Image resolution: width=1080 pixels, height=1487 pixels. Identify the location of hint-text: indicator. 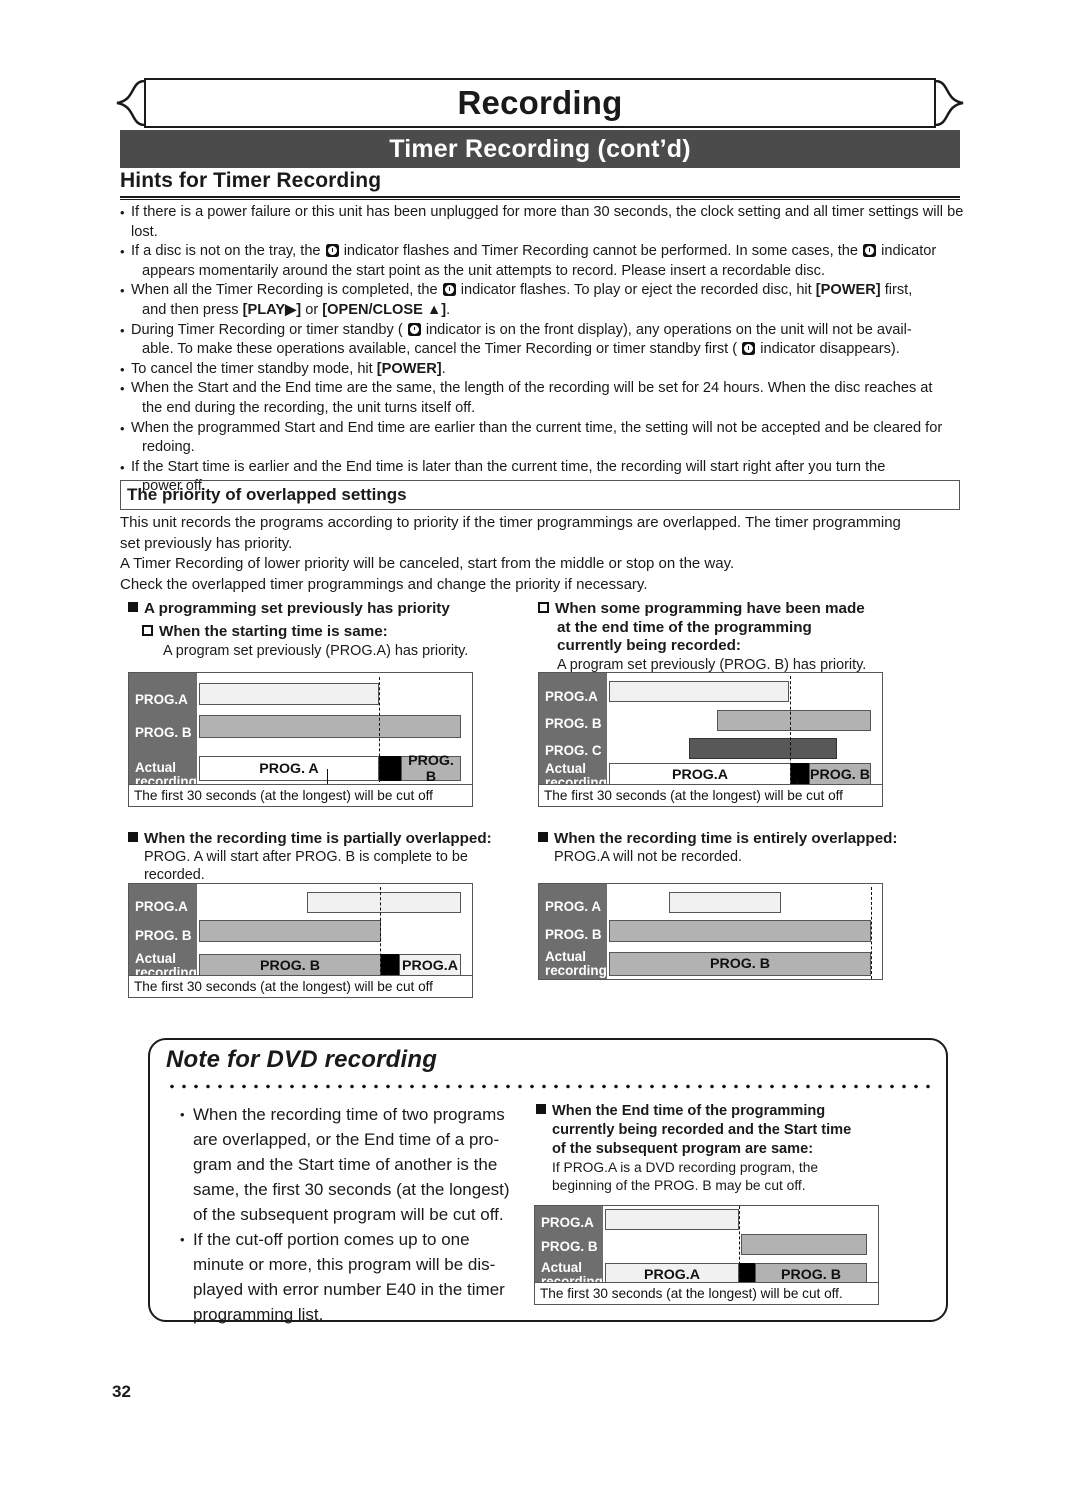
(909, 251).